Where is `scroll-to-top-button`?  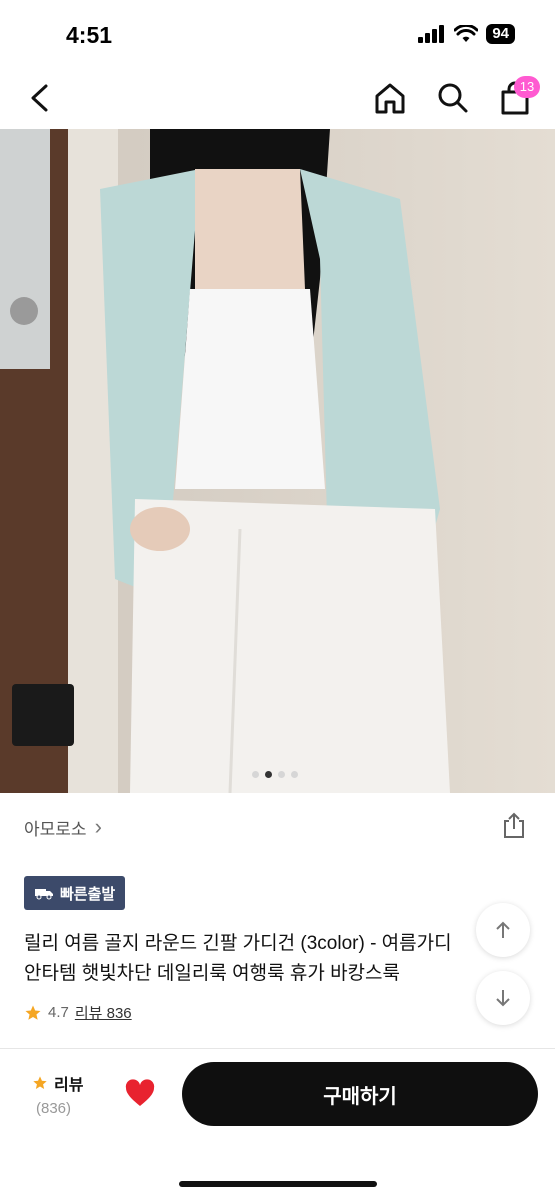
scroll-to-top-button is located at coordinates (503, 930).